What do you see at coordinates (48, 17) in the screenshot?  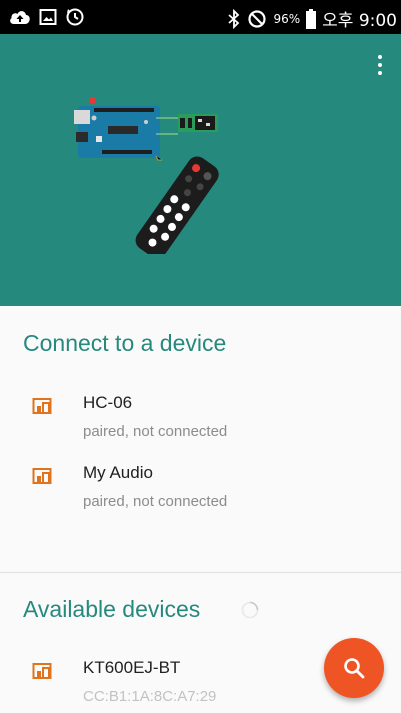 I see `gallery-icon` at bounding box center [48, 17].